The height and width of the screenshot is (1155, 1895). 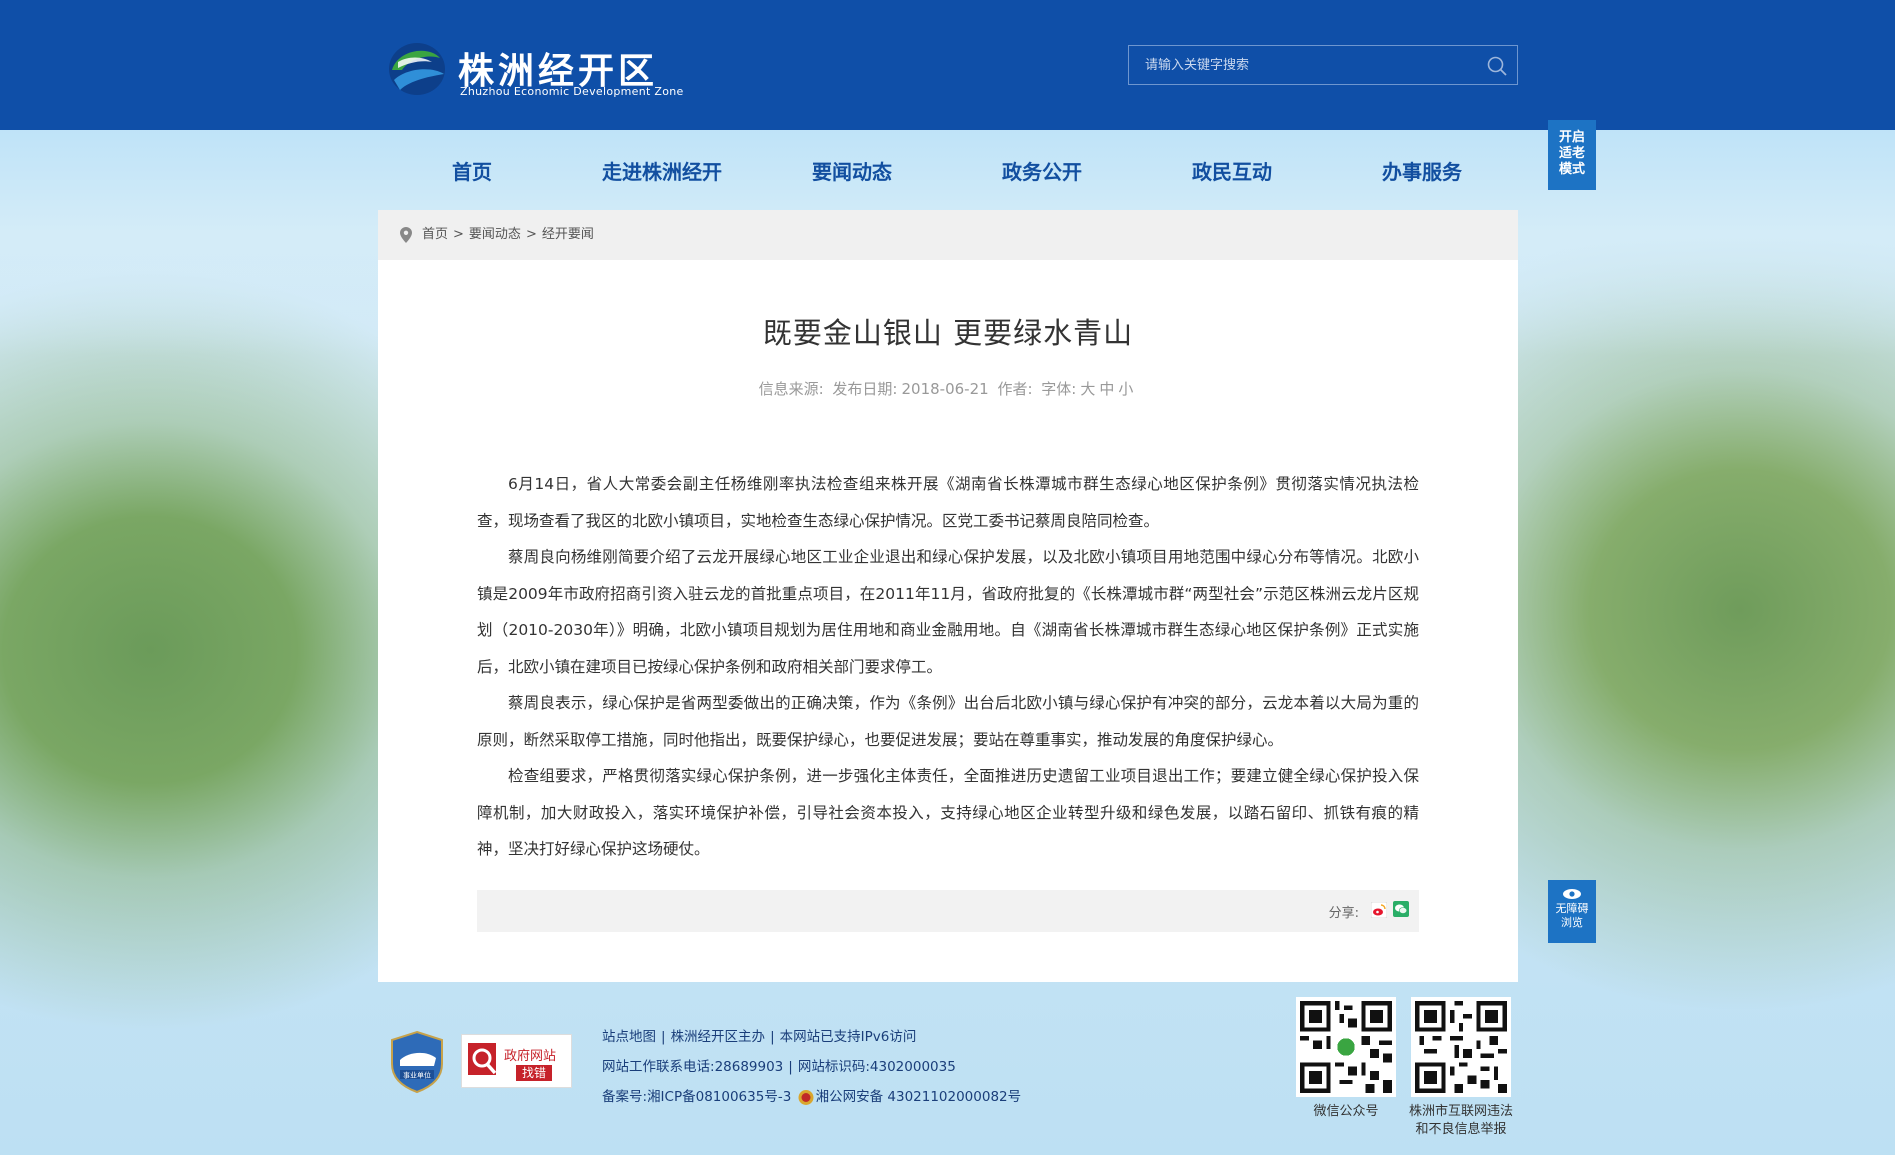 I want to click on elder-mode-button: 开启 适老 模式, so click(x=1572, y=155).